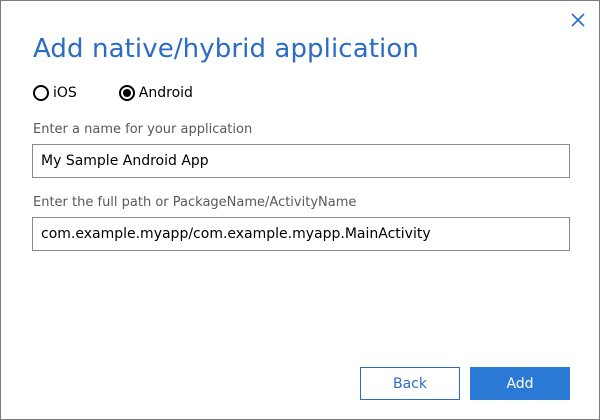  What do you see at coordinates (520, 383) in the screenshot?
I see `add-button: Add` at bounding box center [520, 383].